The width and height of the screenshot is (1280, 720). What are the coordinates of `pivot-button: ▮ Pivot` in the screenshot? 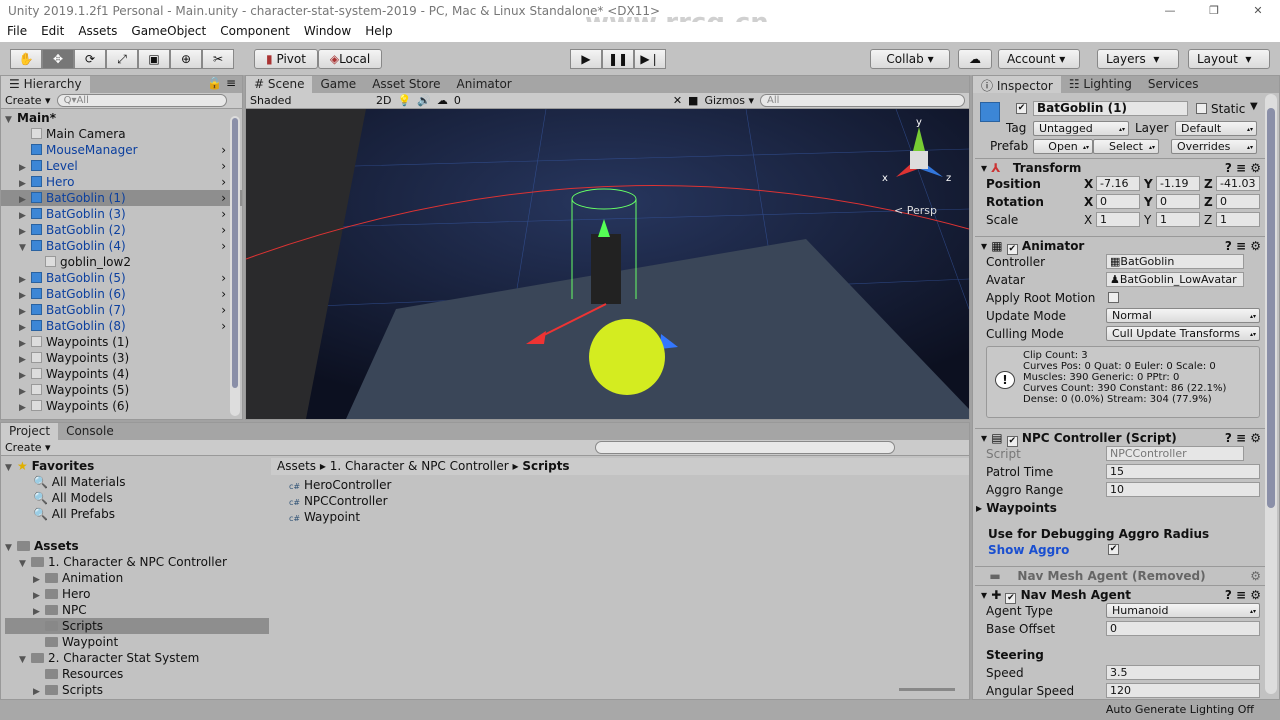 It's located at (286, 59).